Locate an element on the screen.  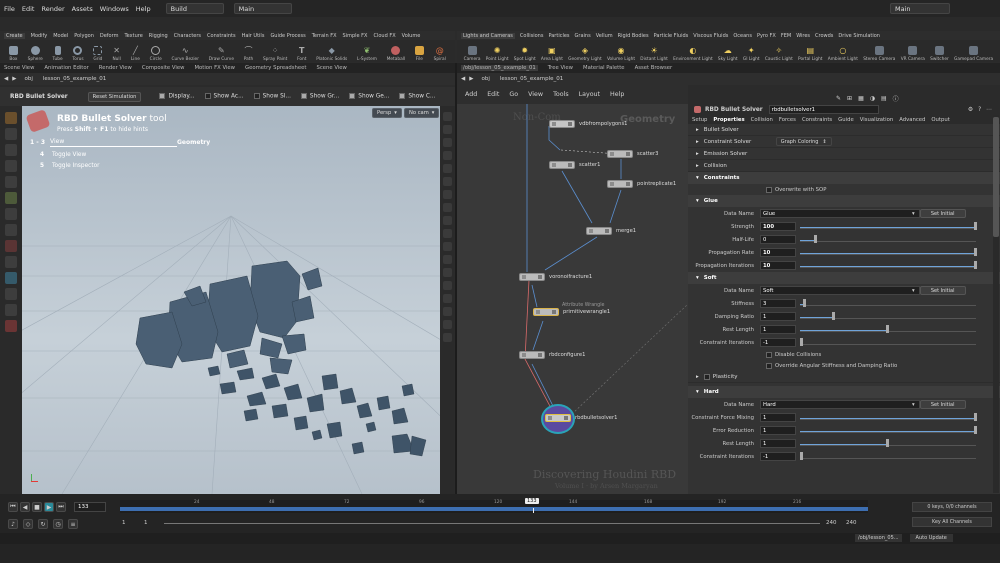
pane-tab-asset-browser: Asset Browser is located at coordinates (654, 68).